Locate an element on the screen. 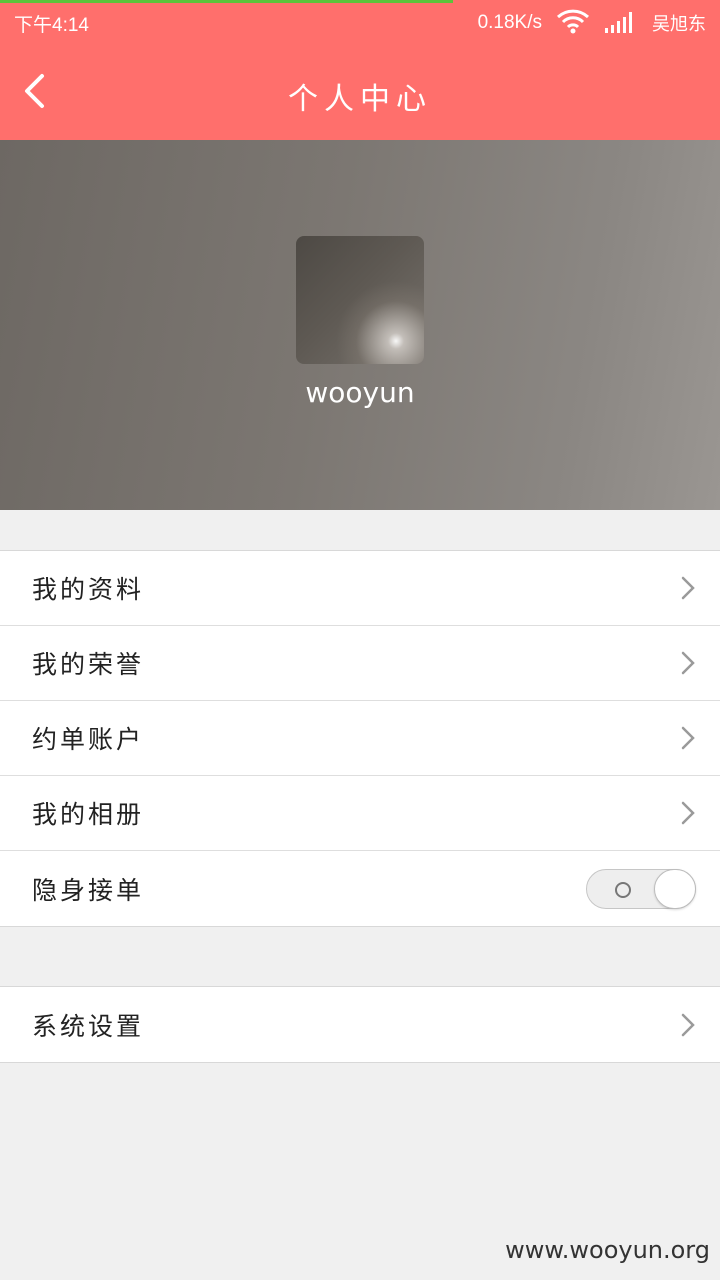 The width and height of the screenshot is (720, 1280). signal-icon is located at coordinates (621, 23).